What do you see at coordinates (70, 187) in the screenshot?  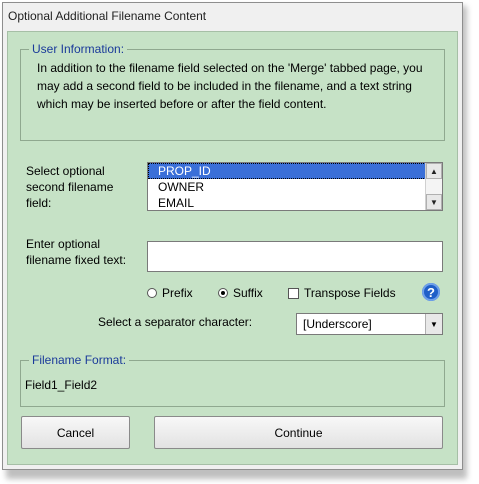 I see `second-field-label: Select optional second filename field:` at bounding box center [70, 187].